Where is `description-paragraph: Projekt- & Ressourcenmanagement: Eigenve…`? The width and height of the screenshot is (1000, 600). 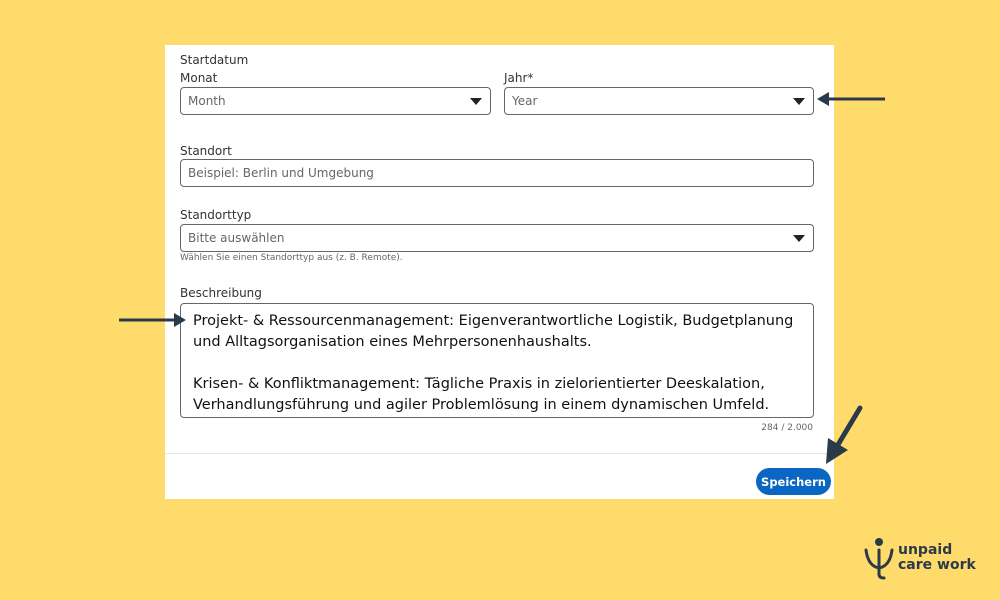
description-paragraph: Projekt- & Ressourcenmanagement: Eigenve… is located at coordinates (493, 331).